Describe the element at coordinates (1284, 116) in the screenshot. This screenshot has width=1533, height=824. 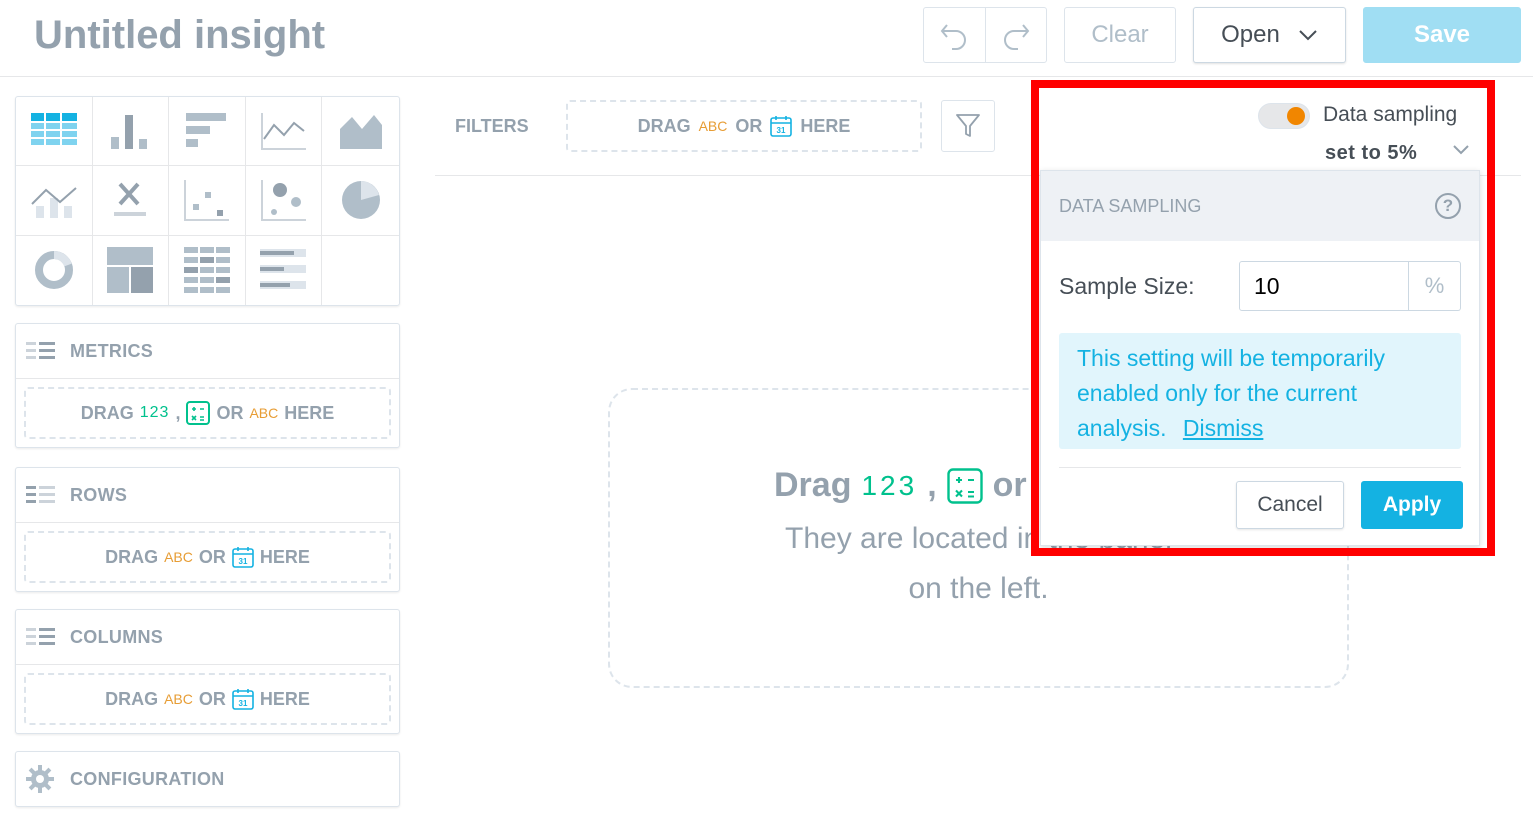
I see `data-sampling-toggle` at that location.